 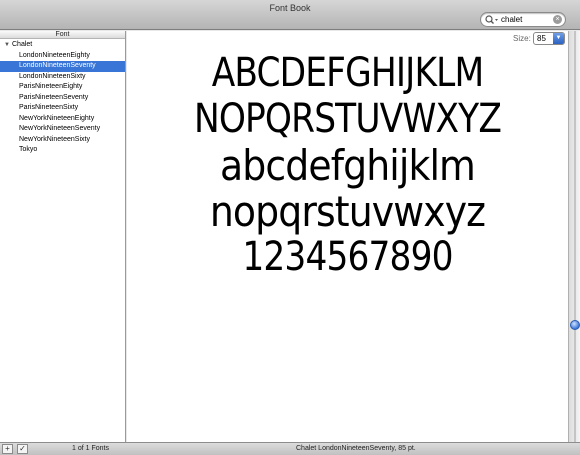 I want to click on font-face-item: NewYorkNineteenEighty, so click(x=62, y=119).